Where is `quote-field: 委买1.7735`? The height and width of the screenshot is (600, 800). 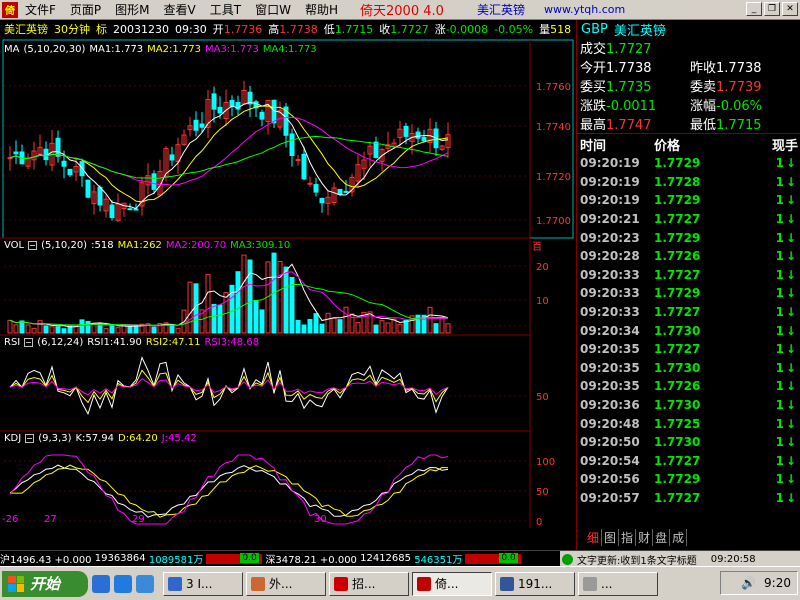
quote-field: 委买1.7735 is located at coordinates (616, 87).